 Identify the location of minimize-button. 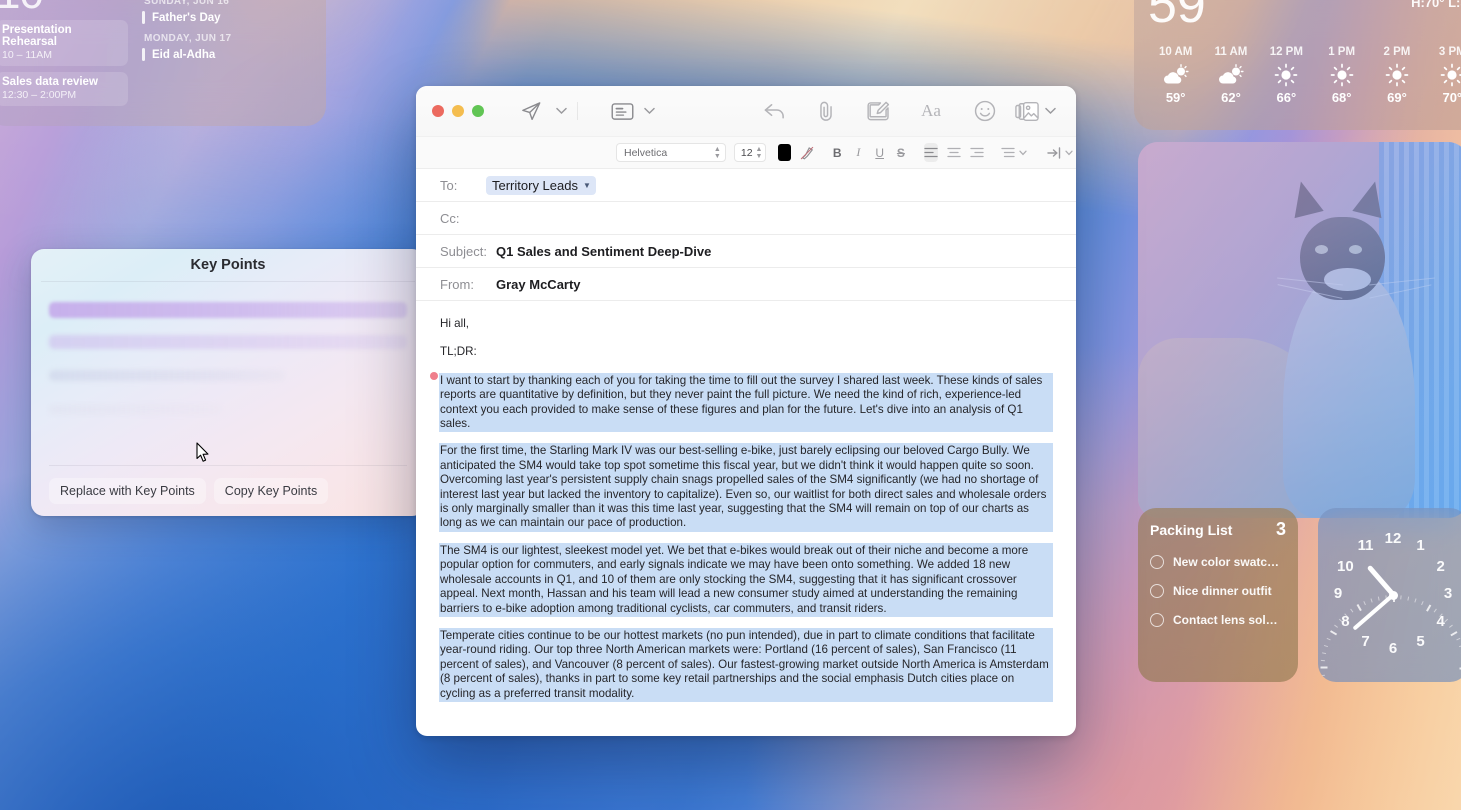
(458, 111).